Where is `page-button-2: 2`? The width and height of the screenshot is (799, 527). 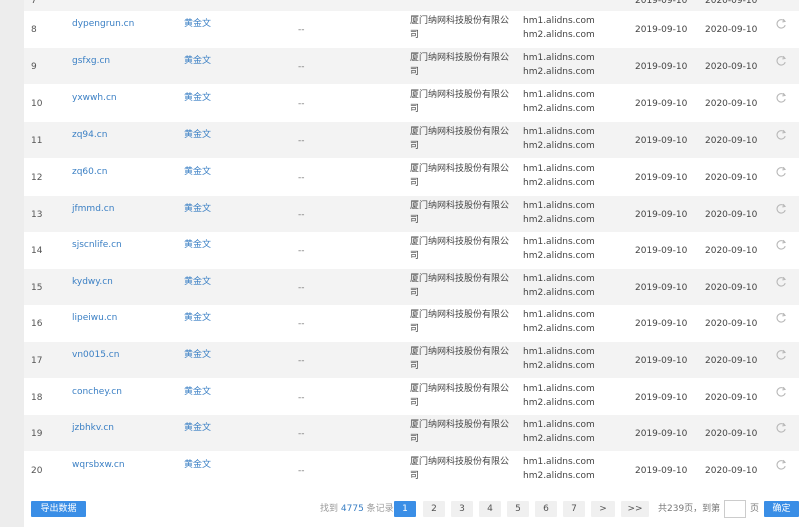 page-button-2: 2 is located at coordinates (434, 509).